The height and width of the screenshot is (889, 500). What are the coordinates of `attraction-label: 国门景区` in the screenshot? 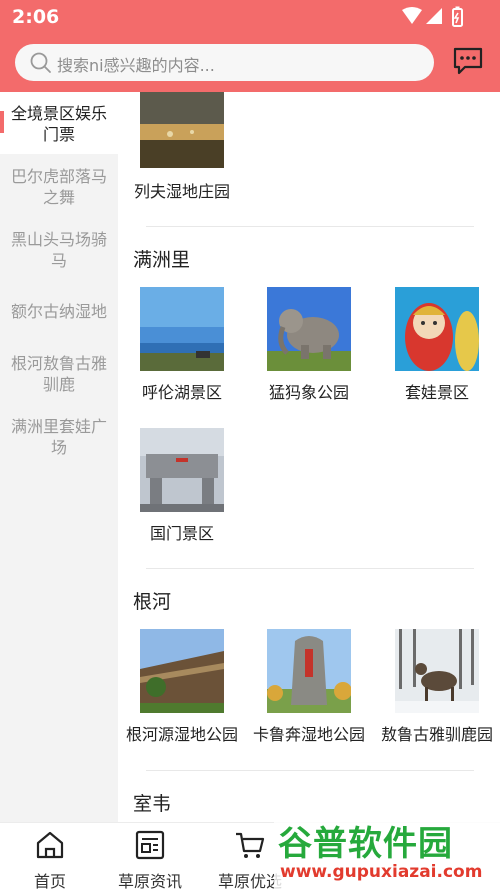 It's located at (181, 533).